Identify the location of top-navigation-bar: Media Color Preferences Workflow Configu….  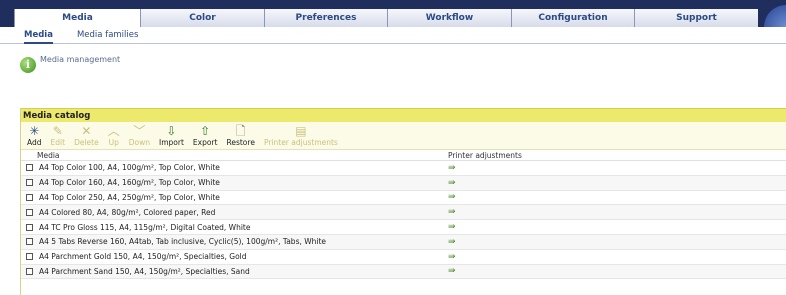
(393, 13).